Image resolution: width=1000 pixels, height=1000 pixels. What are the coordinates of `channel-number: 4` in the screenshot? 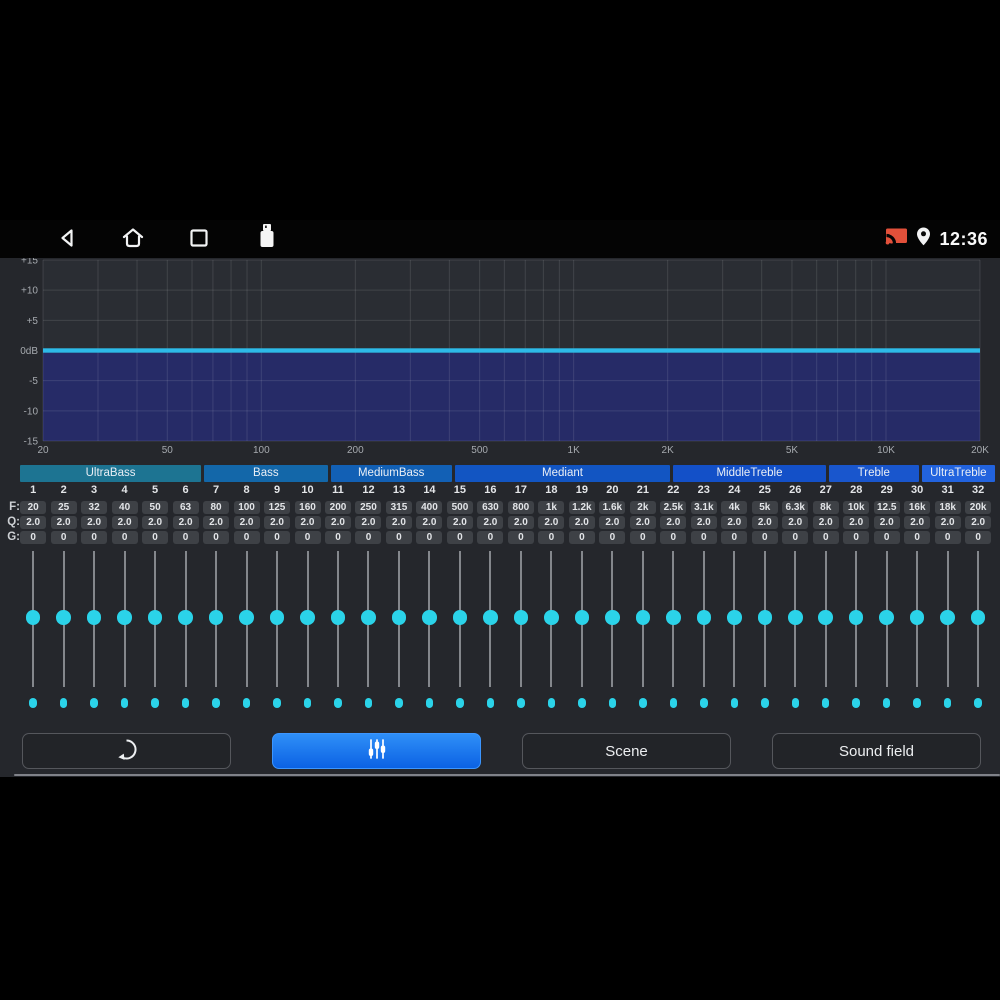 It's located at (124, 490).